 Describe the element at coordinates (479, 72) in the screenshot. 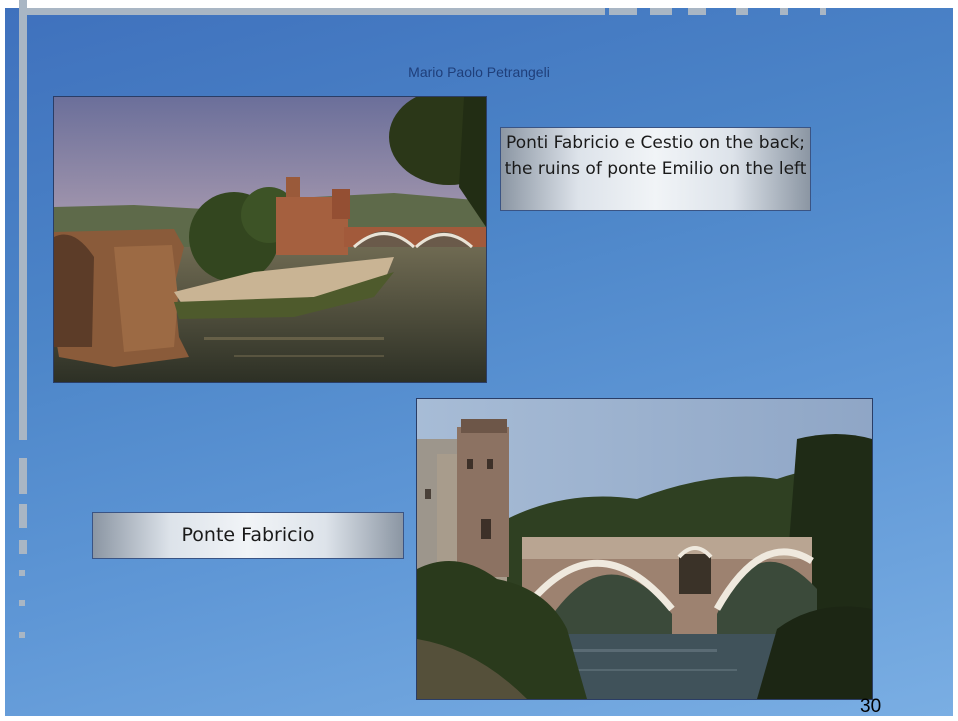

I see `author-name: Mario Paolo Petrangeli` at that location.